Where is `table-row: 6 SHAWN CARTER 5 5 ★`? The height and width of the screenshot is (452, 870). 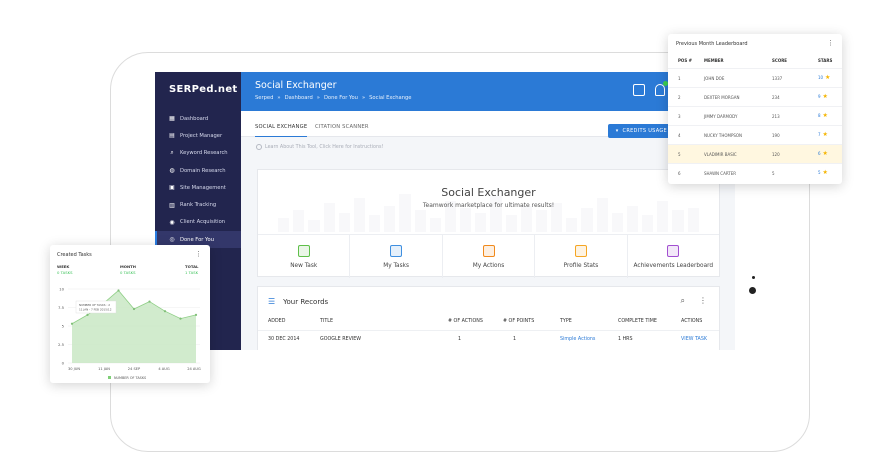 table-row: 6 SHAWN CARTER 5 5 ★ is located at coordinates (755, 172).